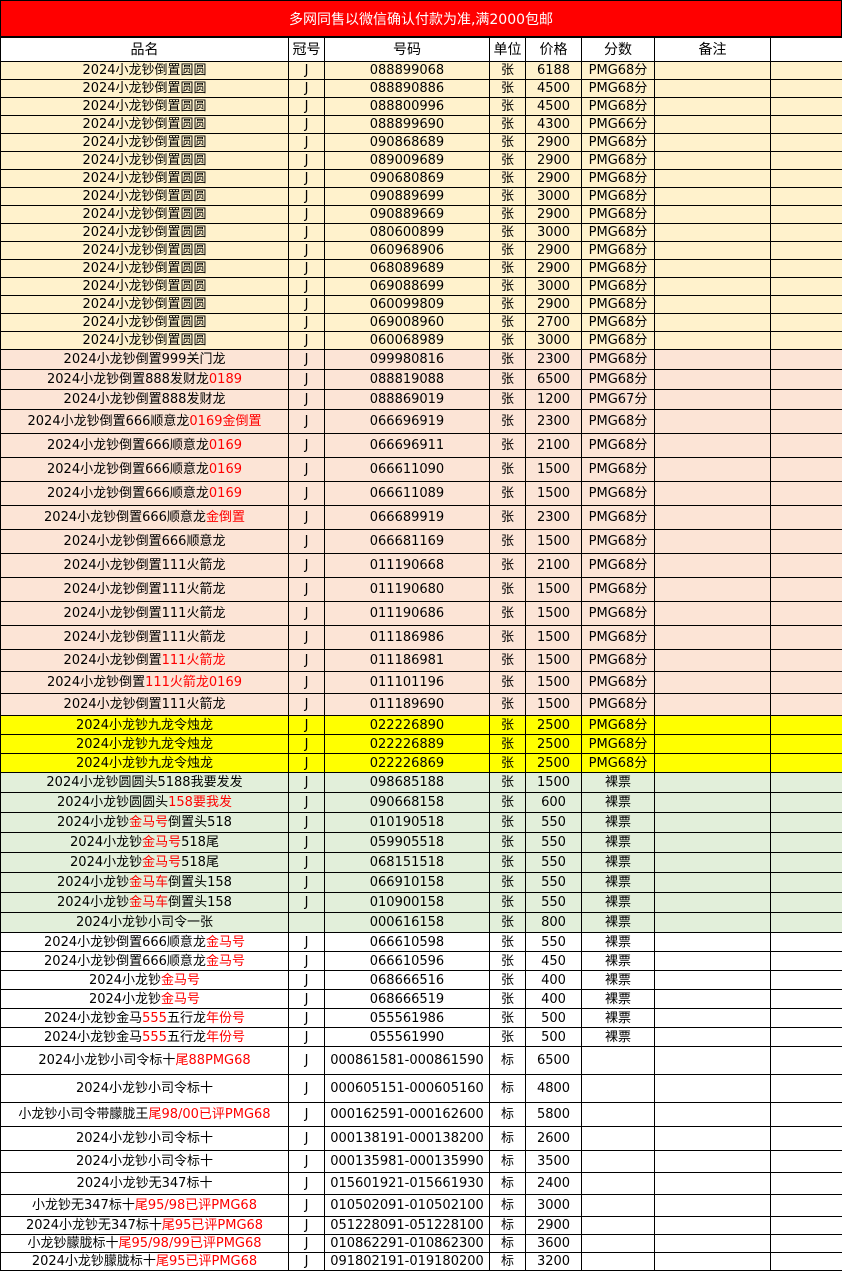 The image size is (842, 1277). I want to click on cell-name: 2024小龙钞小司令标十, so click(144, 1138).